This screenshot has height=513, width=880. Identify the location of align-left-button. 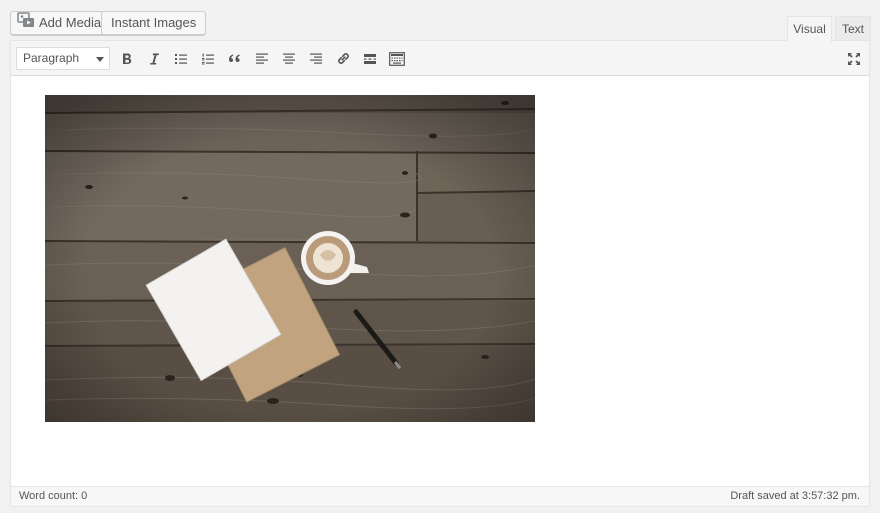
(262, 58).